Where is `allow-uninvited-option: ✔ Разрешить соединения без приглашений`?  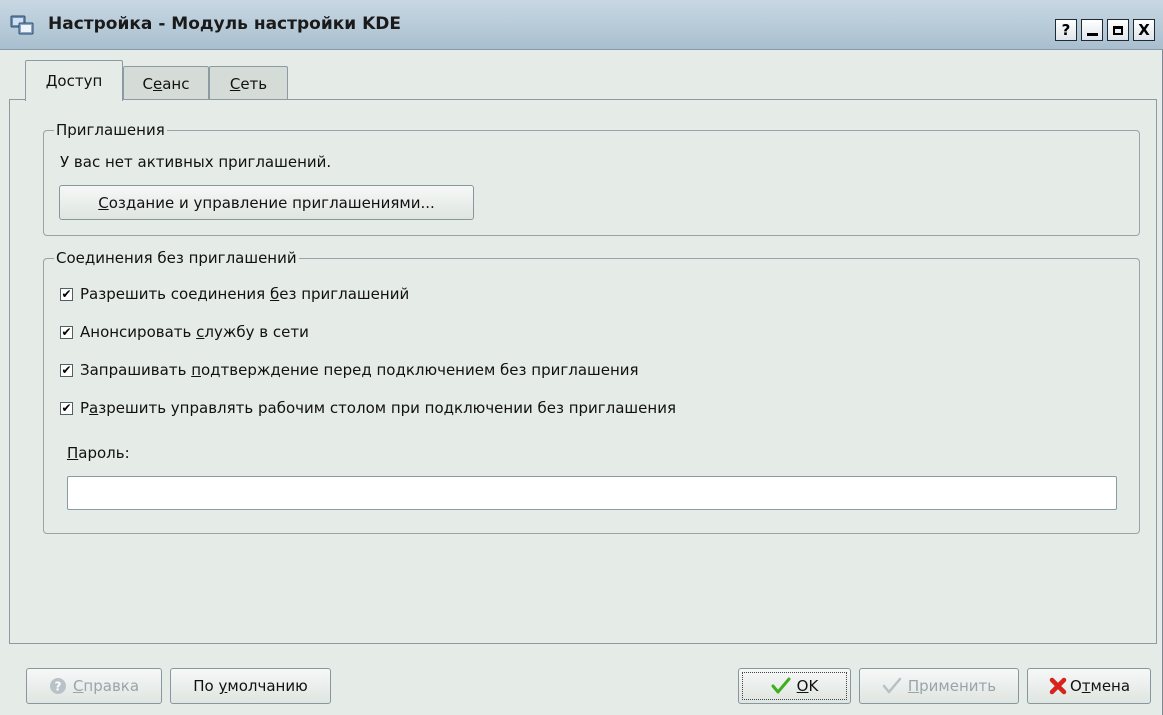
allow-uninvited-option: ✔ Разрешить соединения без приглашений is located at coordinates (234, 294).